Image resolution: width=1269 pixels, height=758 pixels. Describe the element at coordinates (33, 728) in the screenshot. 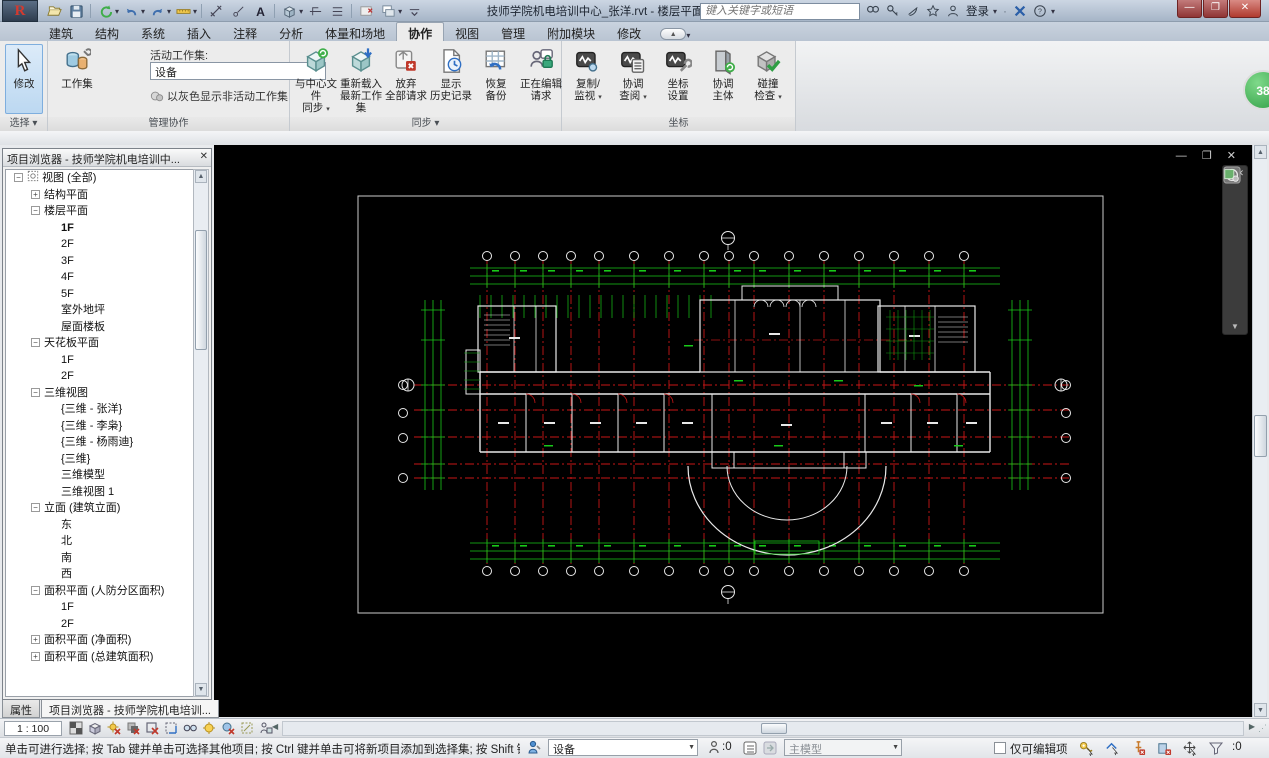

I see `view-scale-button: 1 : 100` at that location.